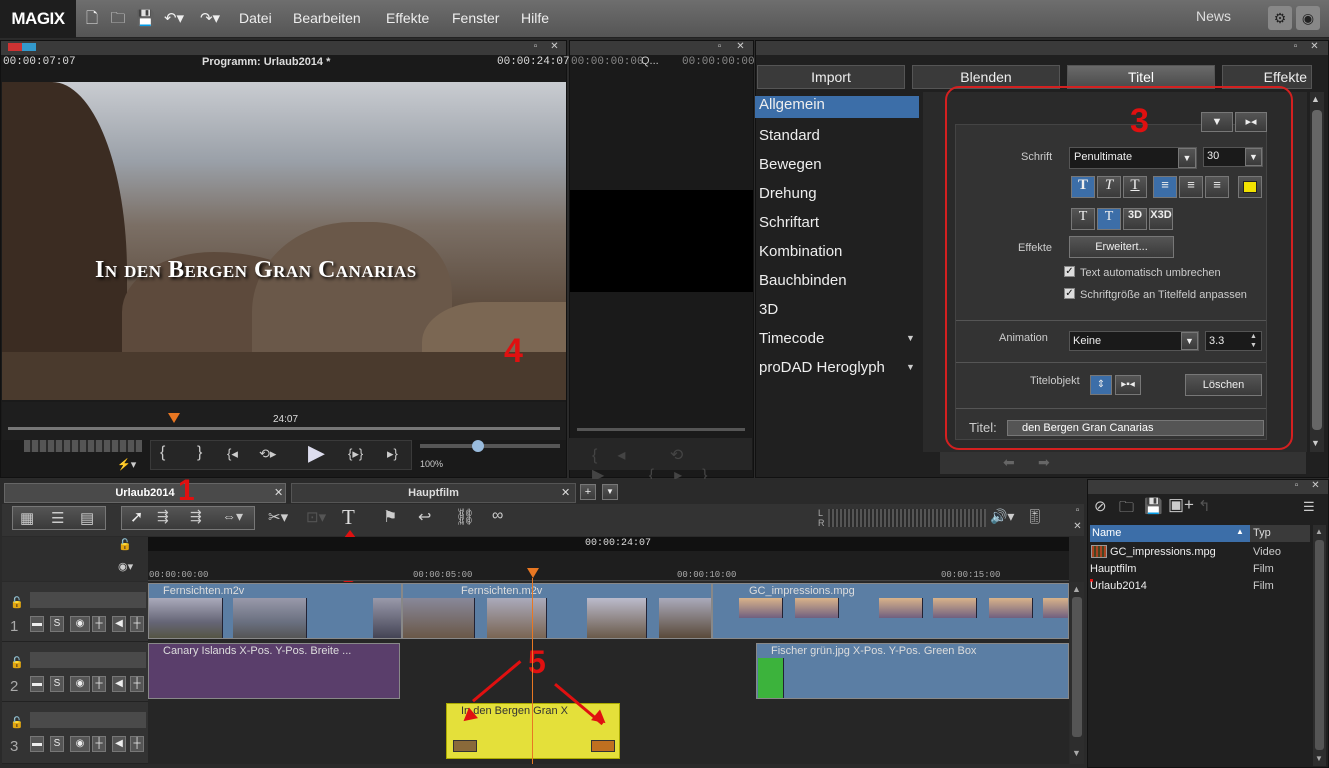 The height and width of the screenshot is (768, 1329). Describe the element at coordinates (57, 518) in the screenshot. I see `scene-view-icon: ☰` at that location.